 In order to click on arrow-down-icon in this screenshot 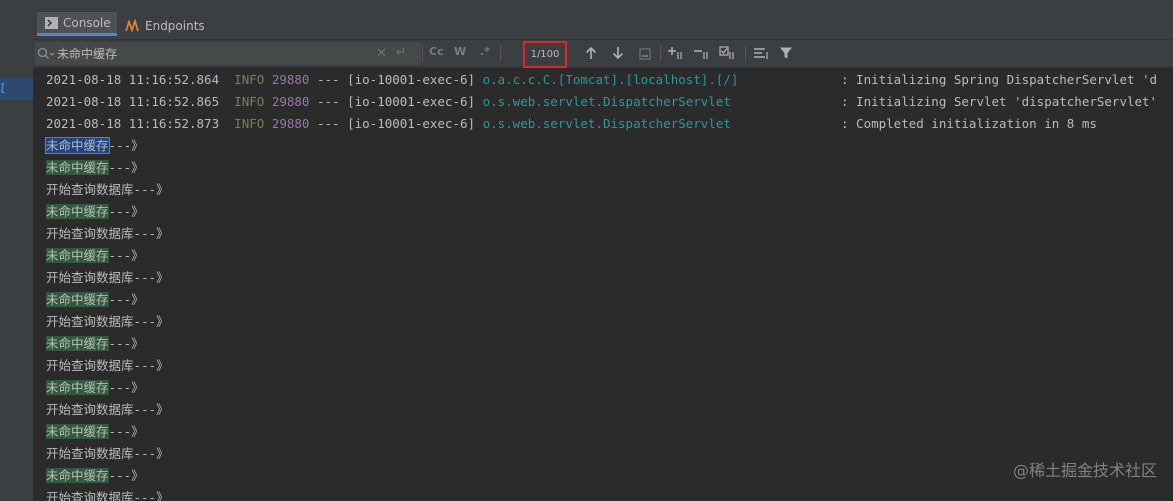, I will do `click(618, 54)`.